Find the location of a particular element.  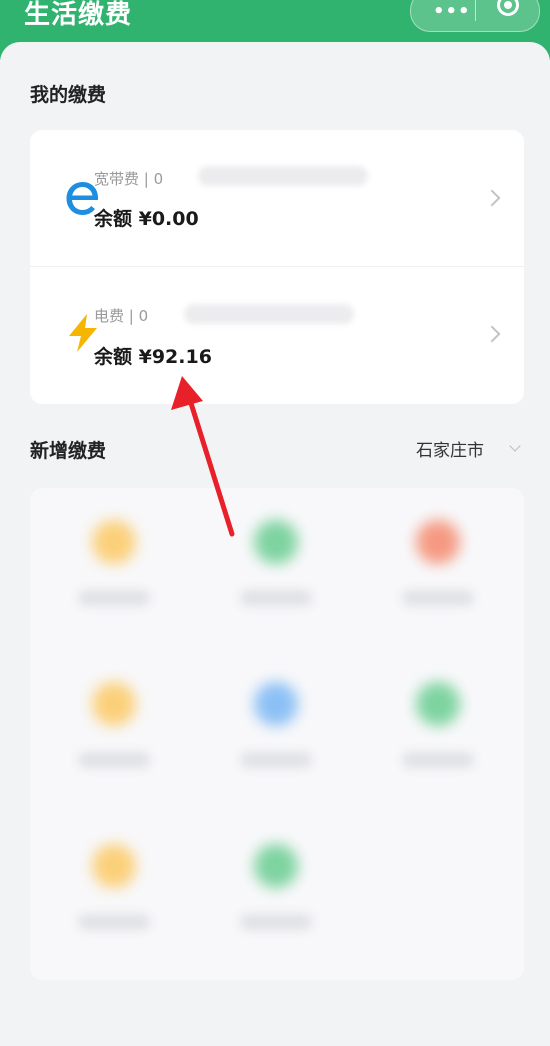

more-menu-icon: ••• is located at coordinates (452, 11).